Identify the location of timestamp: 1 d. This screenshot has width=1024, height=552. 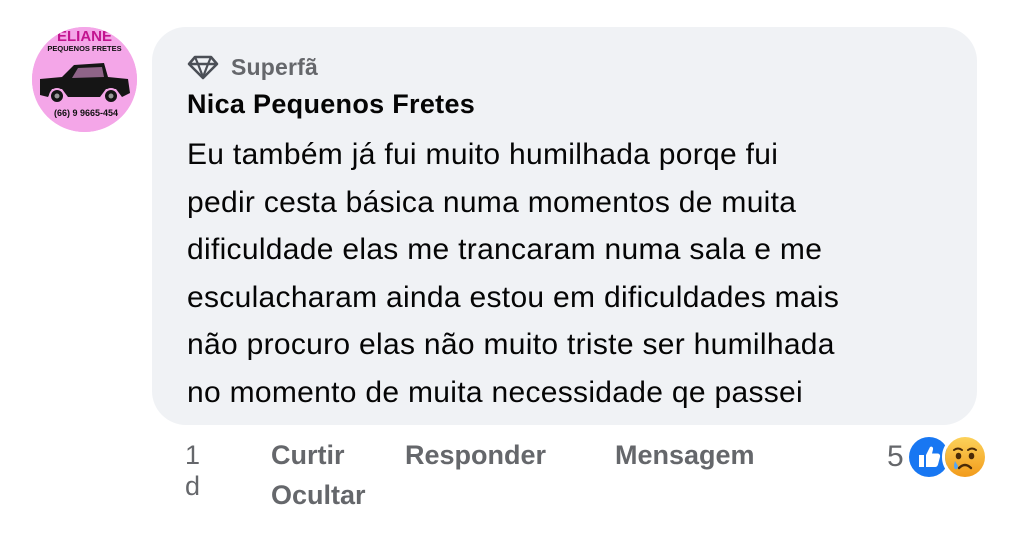
(192, 471).